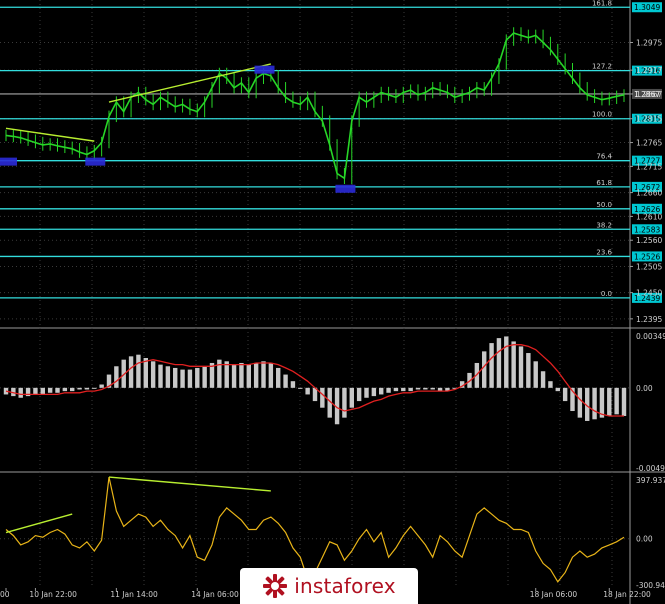 The width and height of the screenshot is (665, 604). Describe the element at coordinates (53, 594) in the screenshot. I see `time-tick-label: 10 Jan 22:00` at that location.